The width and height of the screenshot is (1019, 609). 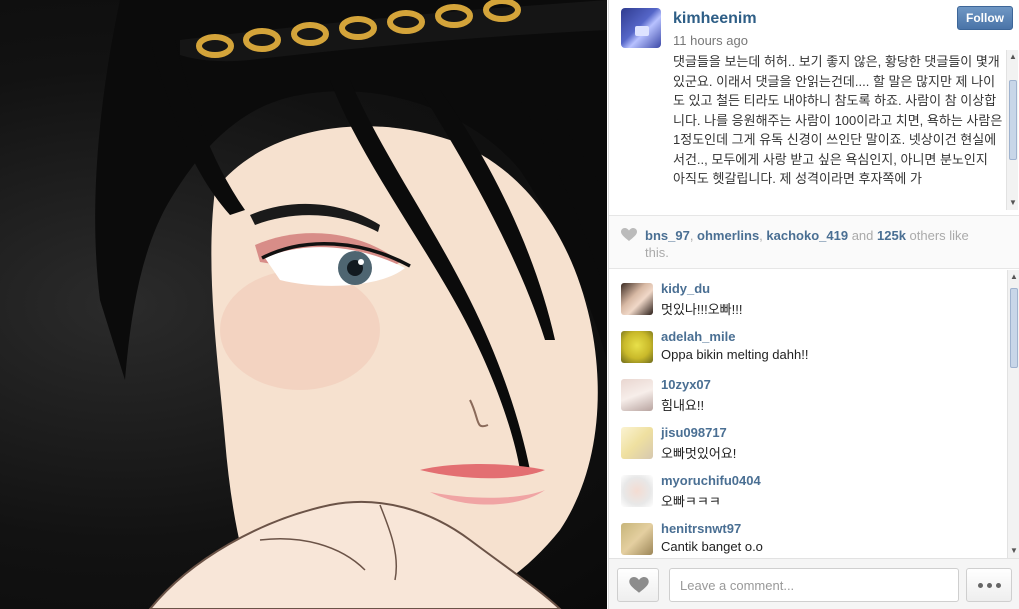 I want to click on liker-link: ohmerlins, so click(x=728, y=235).